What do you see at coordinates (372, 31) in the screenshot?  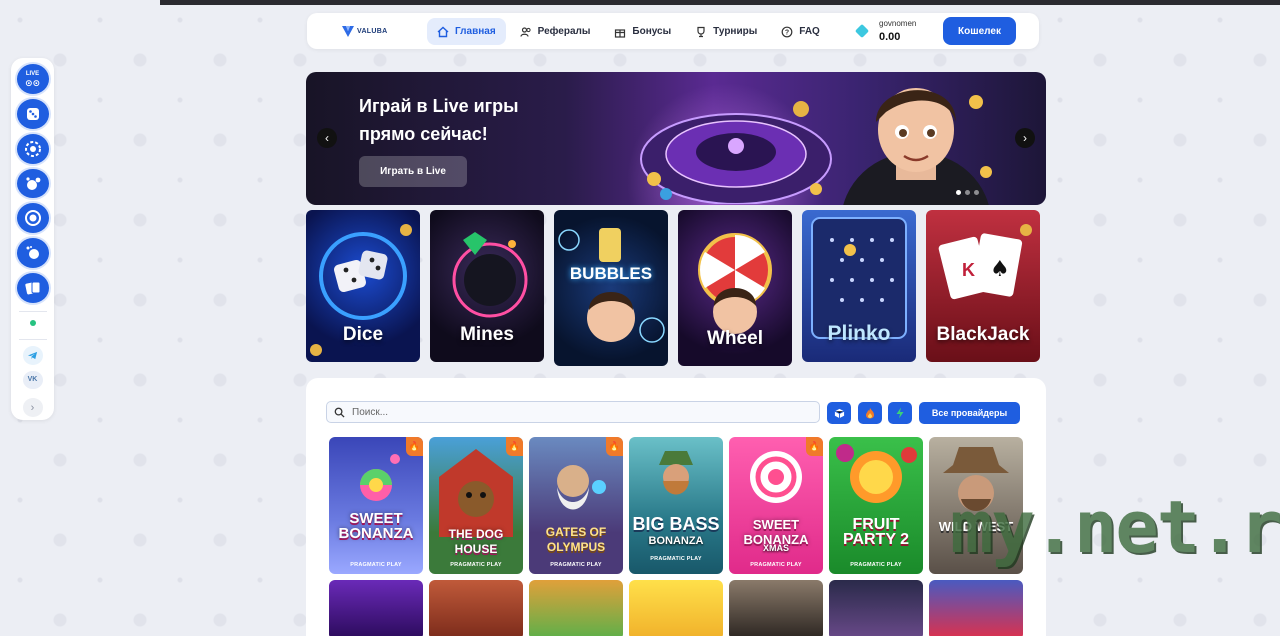 I see `logo-text: VALUBA` at bounding box center [372, 31].